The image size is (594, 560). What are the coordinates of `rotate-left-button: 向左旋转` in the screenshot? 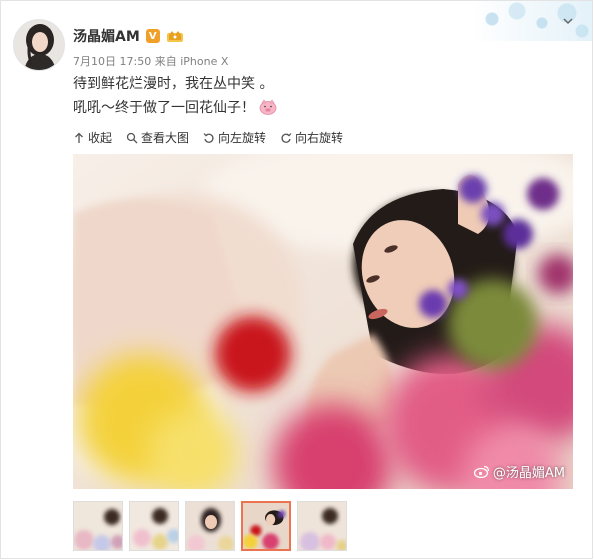 It's located at (234, 137).